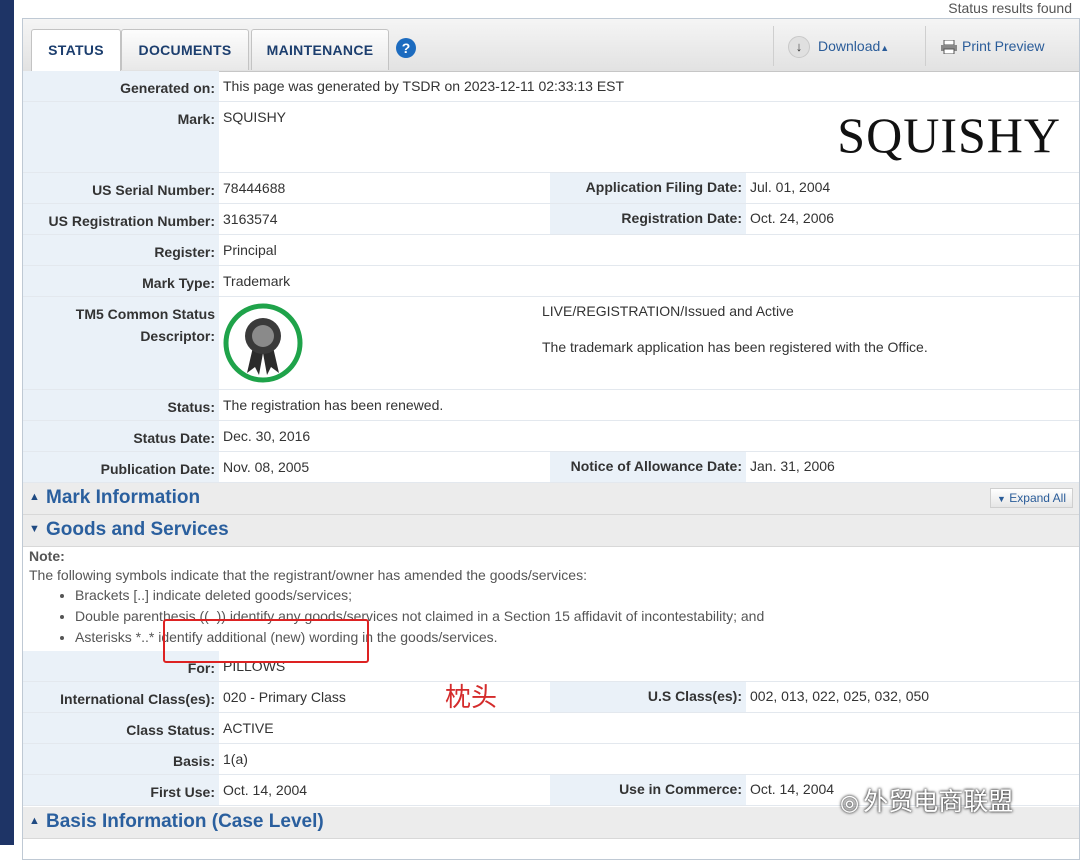 The image size is (1080, 860). I want to click on download-button: ↓ Download▲, so click(848, 46).